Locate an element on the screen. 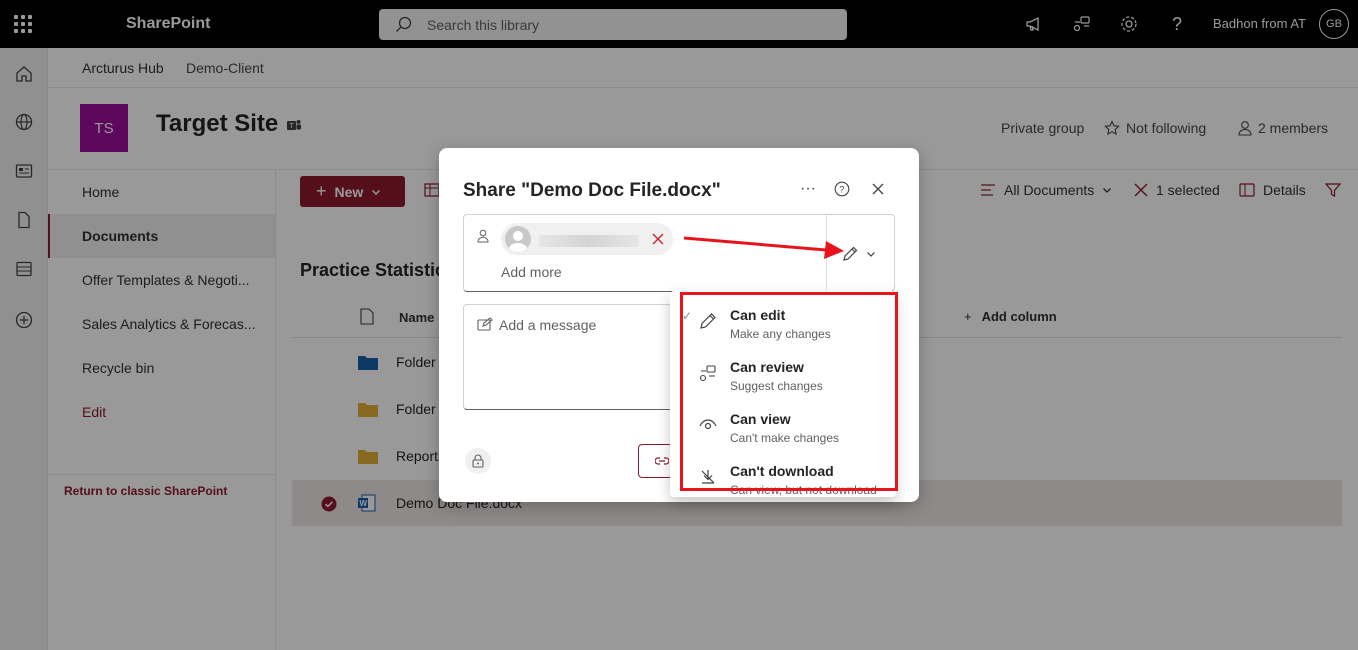 The width and height of the screenshot is (1358, 650). more-options-icon: ··· is located at coordinates (808, 189).